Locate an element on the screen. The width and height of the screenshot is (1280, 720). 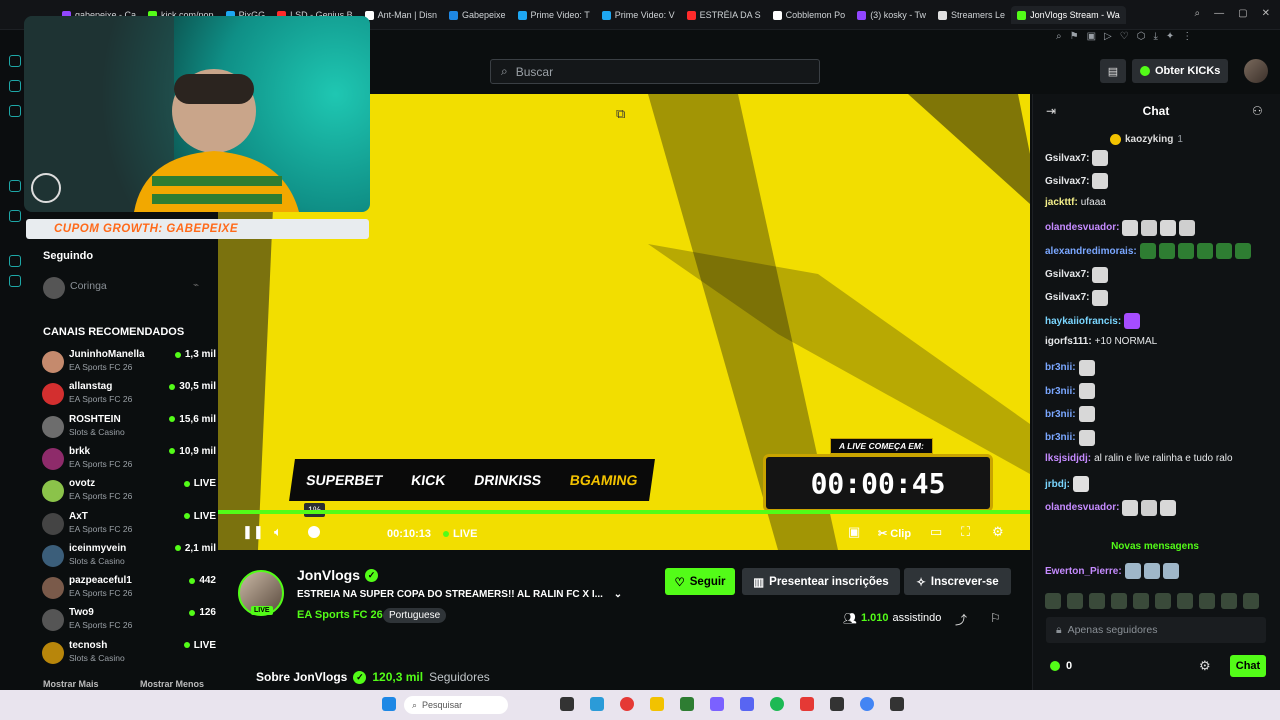
subscribe-button: ✧ Inscrever-se is located at coordinates (957, 581).